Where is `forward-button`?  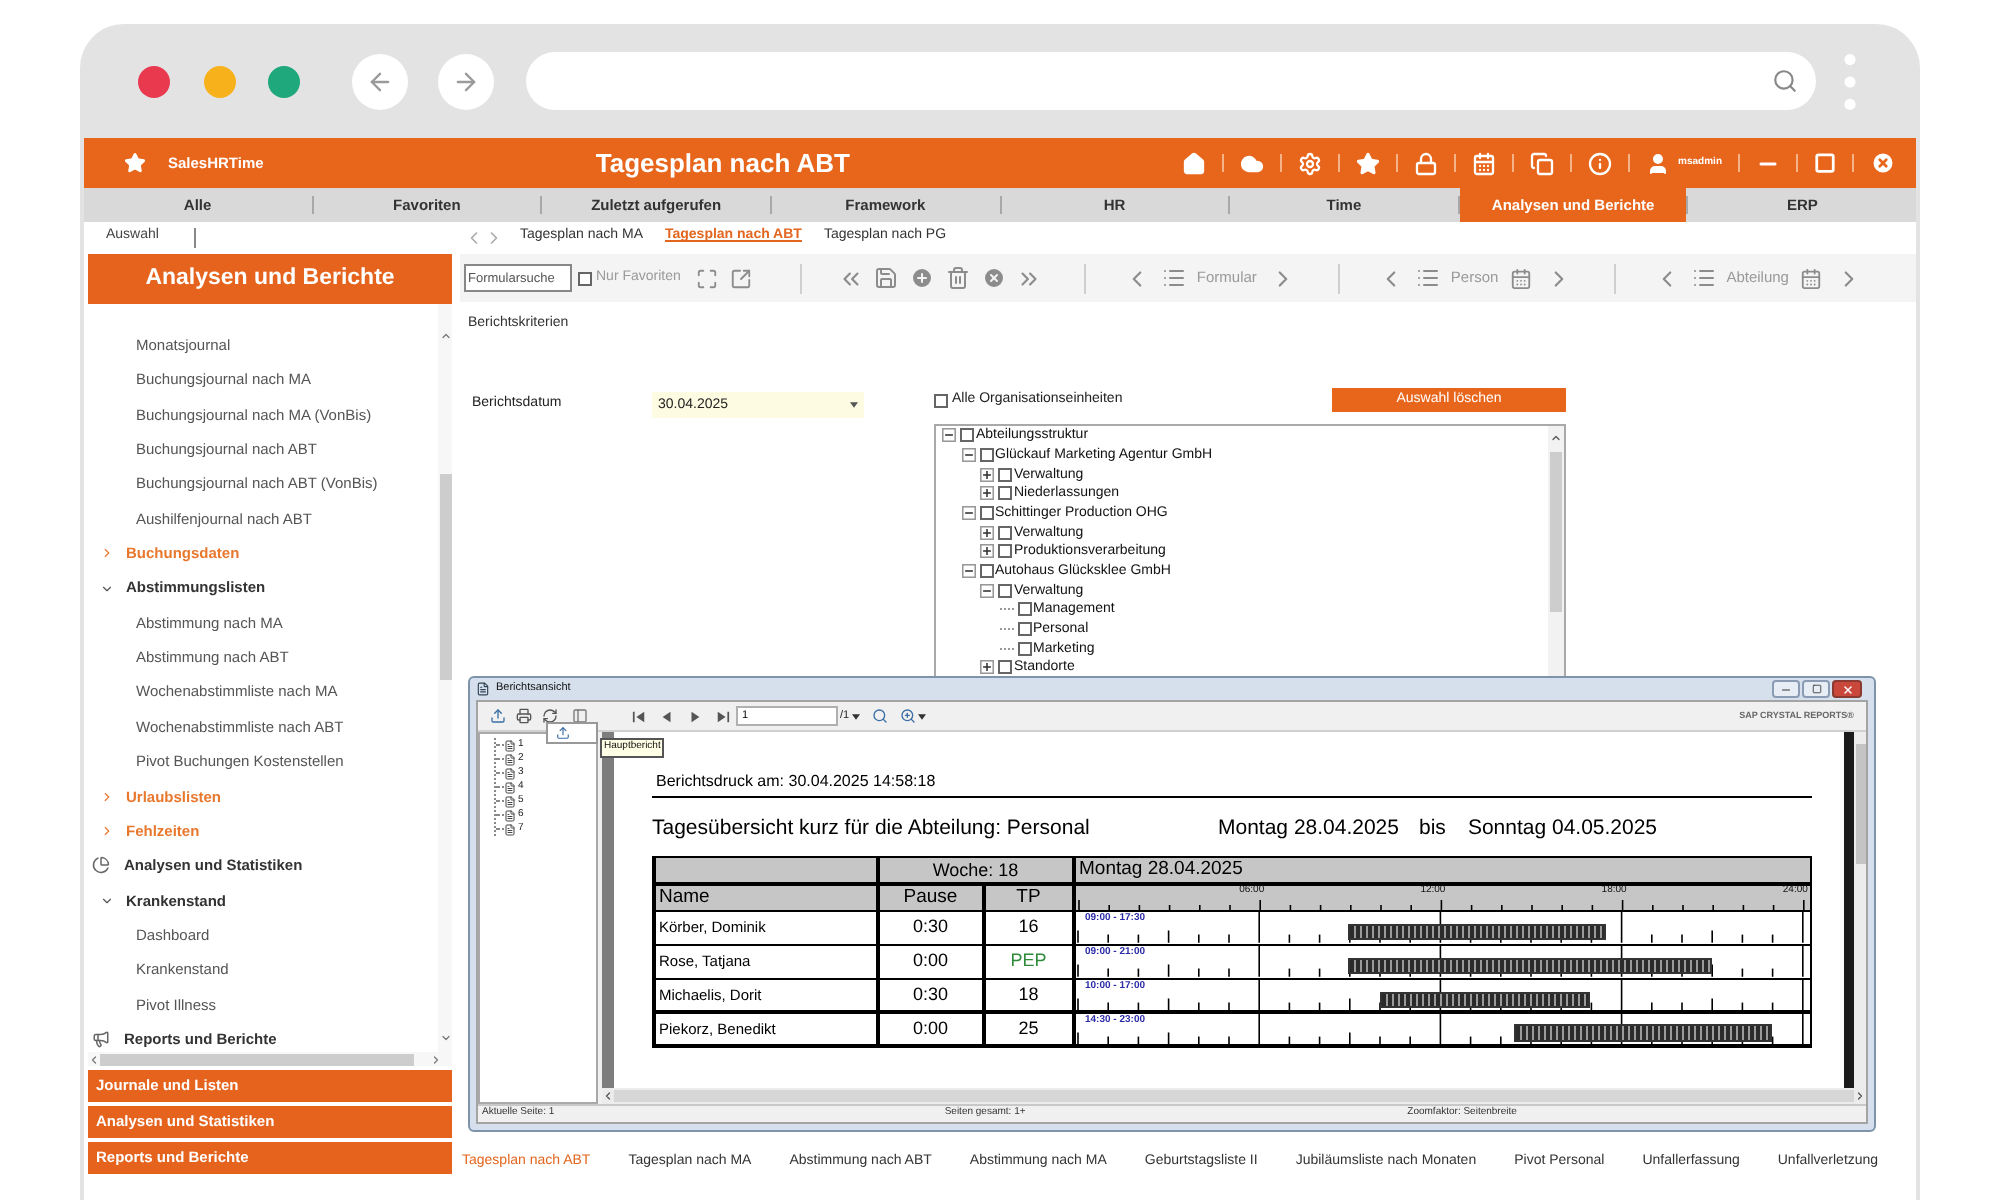 forward-button is located at coordinates (466, 81).